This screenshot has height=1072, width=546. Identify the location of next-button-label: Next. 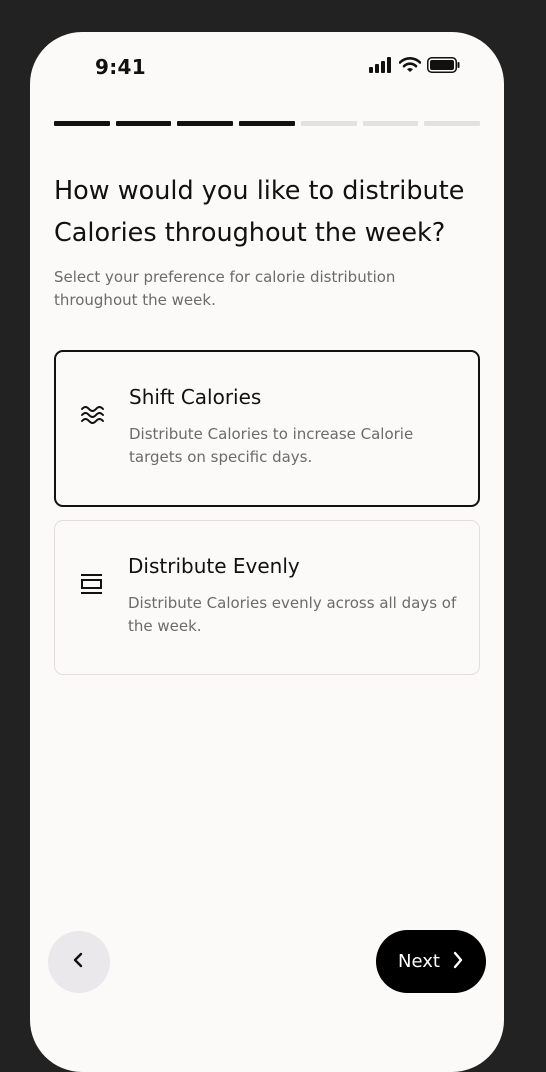
(419, 961).